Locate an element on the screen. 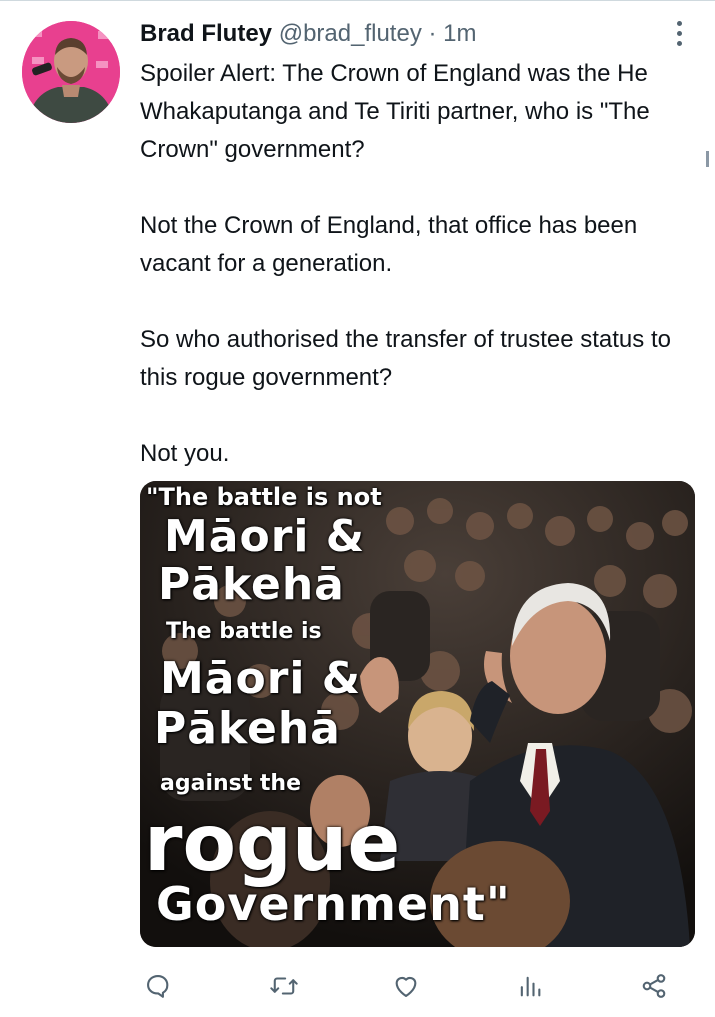 The image size is (715, 1017). share-icon is located at coordinates (654, 986).